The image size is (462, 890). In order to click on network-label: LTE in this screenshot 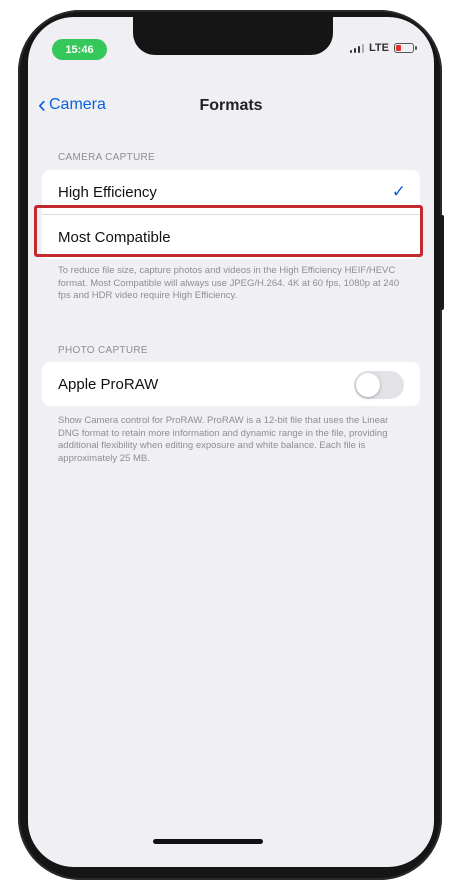, I will do `click(379, 48)`.